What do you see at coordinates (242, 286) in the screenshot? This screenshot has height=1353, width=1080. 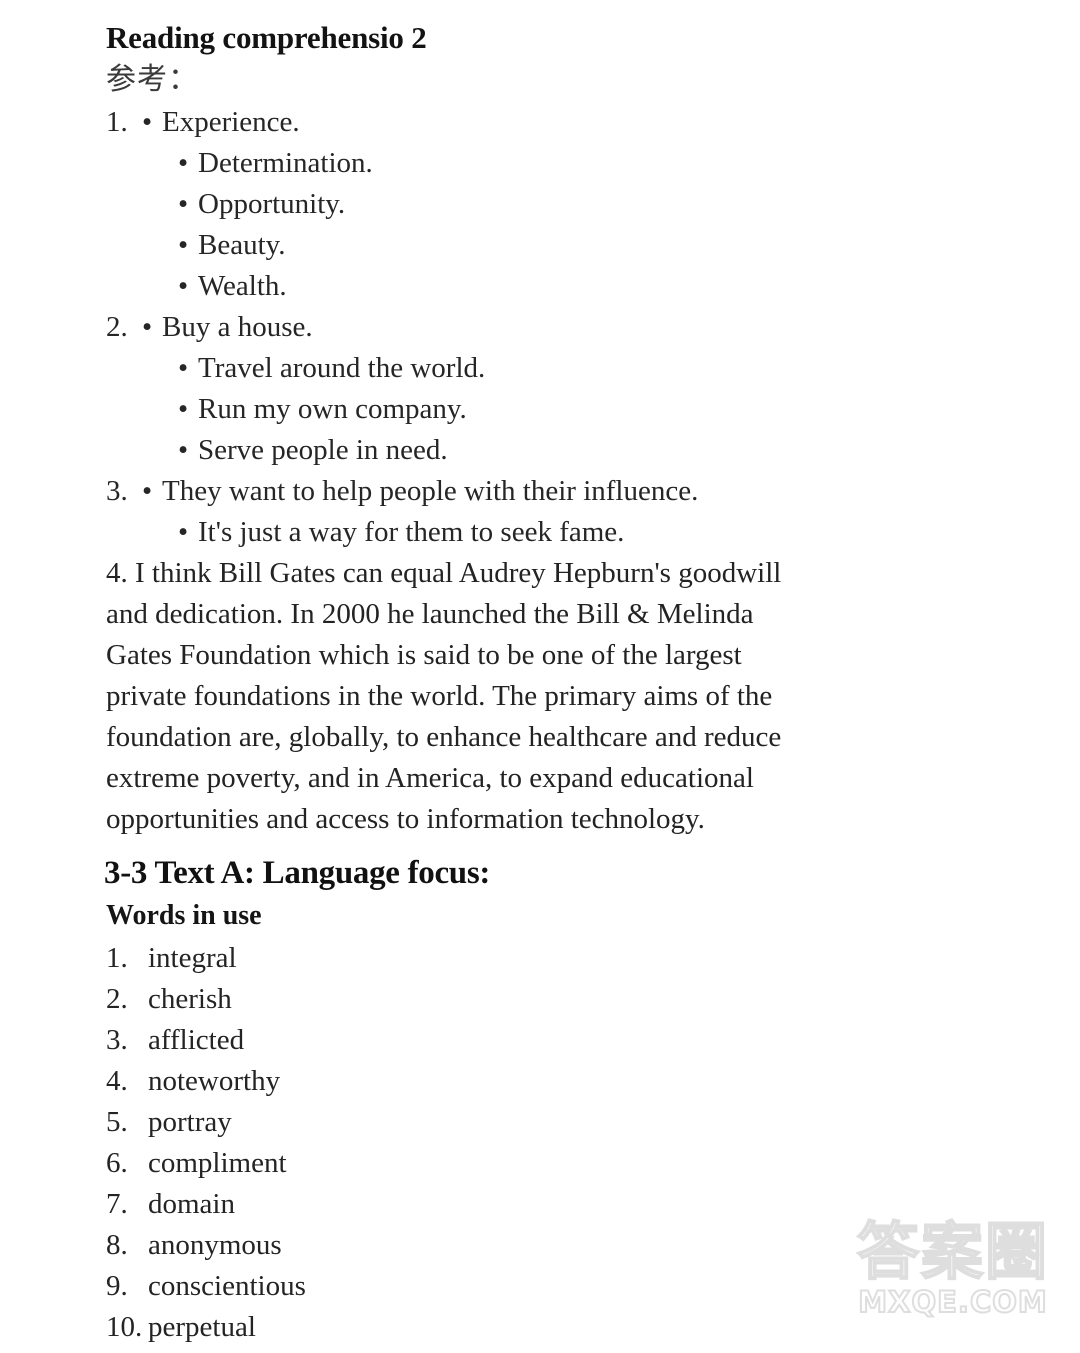 I see `answer-text: Wealth.` at bounding box center [242, 286].